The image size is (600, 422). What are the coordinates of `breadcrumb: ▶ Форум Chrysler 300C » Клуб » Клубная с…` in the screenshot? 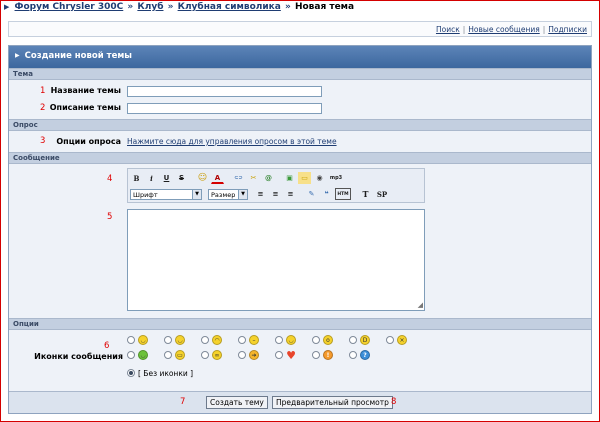 It's located at (179, 7).